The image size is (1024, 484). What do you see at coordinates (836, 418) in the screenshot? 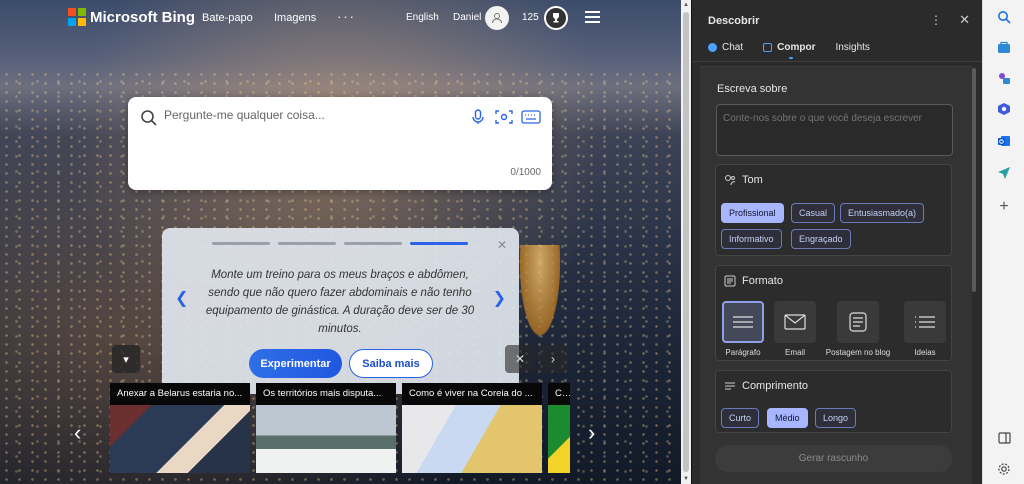
I see `length-option-longo: Longo` at bounding box center [836, 418].